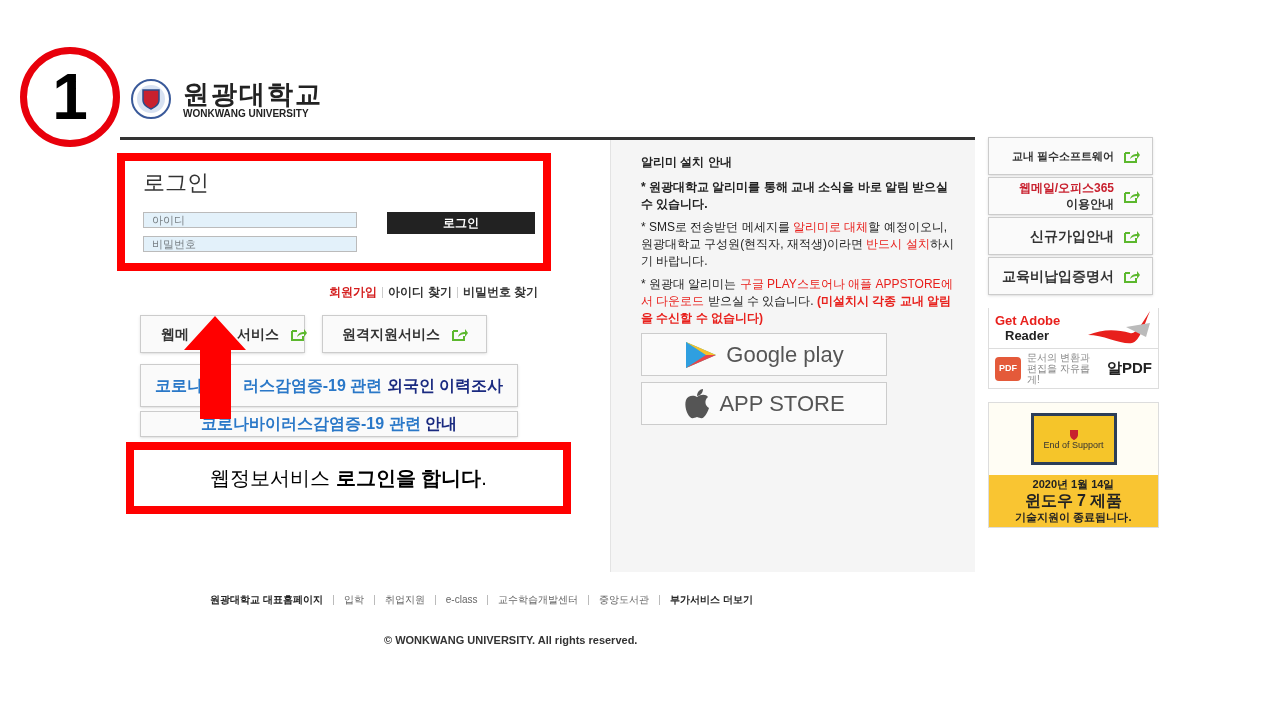  I want to click on banner-title: Get Adobe, so click(1028, 320).